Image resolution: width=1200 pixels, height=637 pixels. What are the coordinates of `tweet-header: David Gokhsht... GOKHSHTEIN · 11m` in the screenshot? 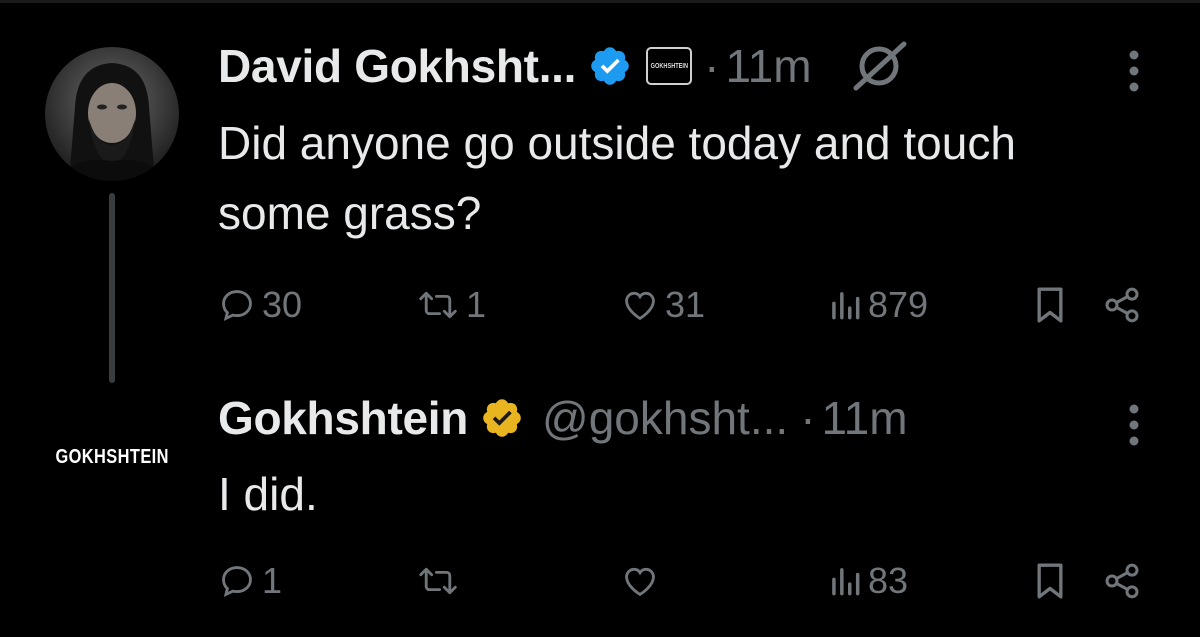 It's located at (564, 66).